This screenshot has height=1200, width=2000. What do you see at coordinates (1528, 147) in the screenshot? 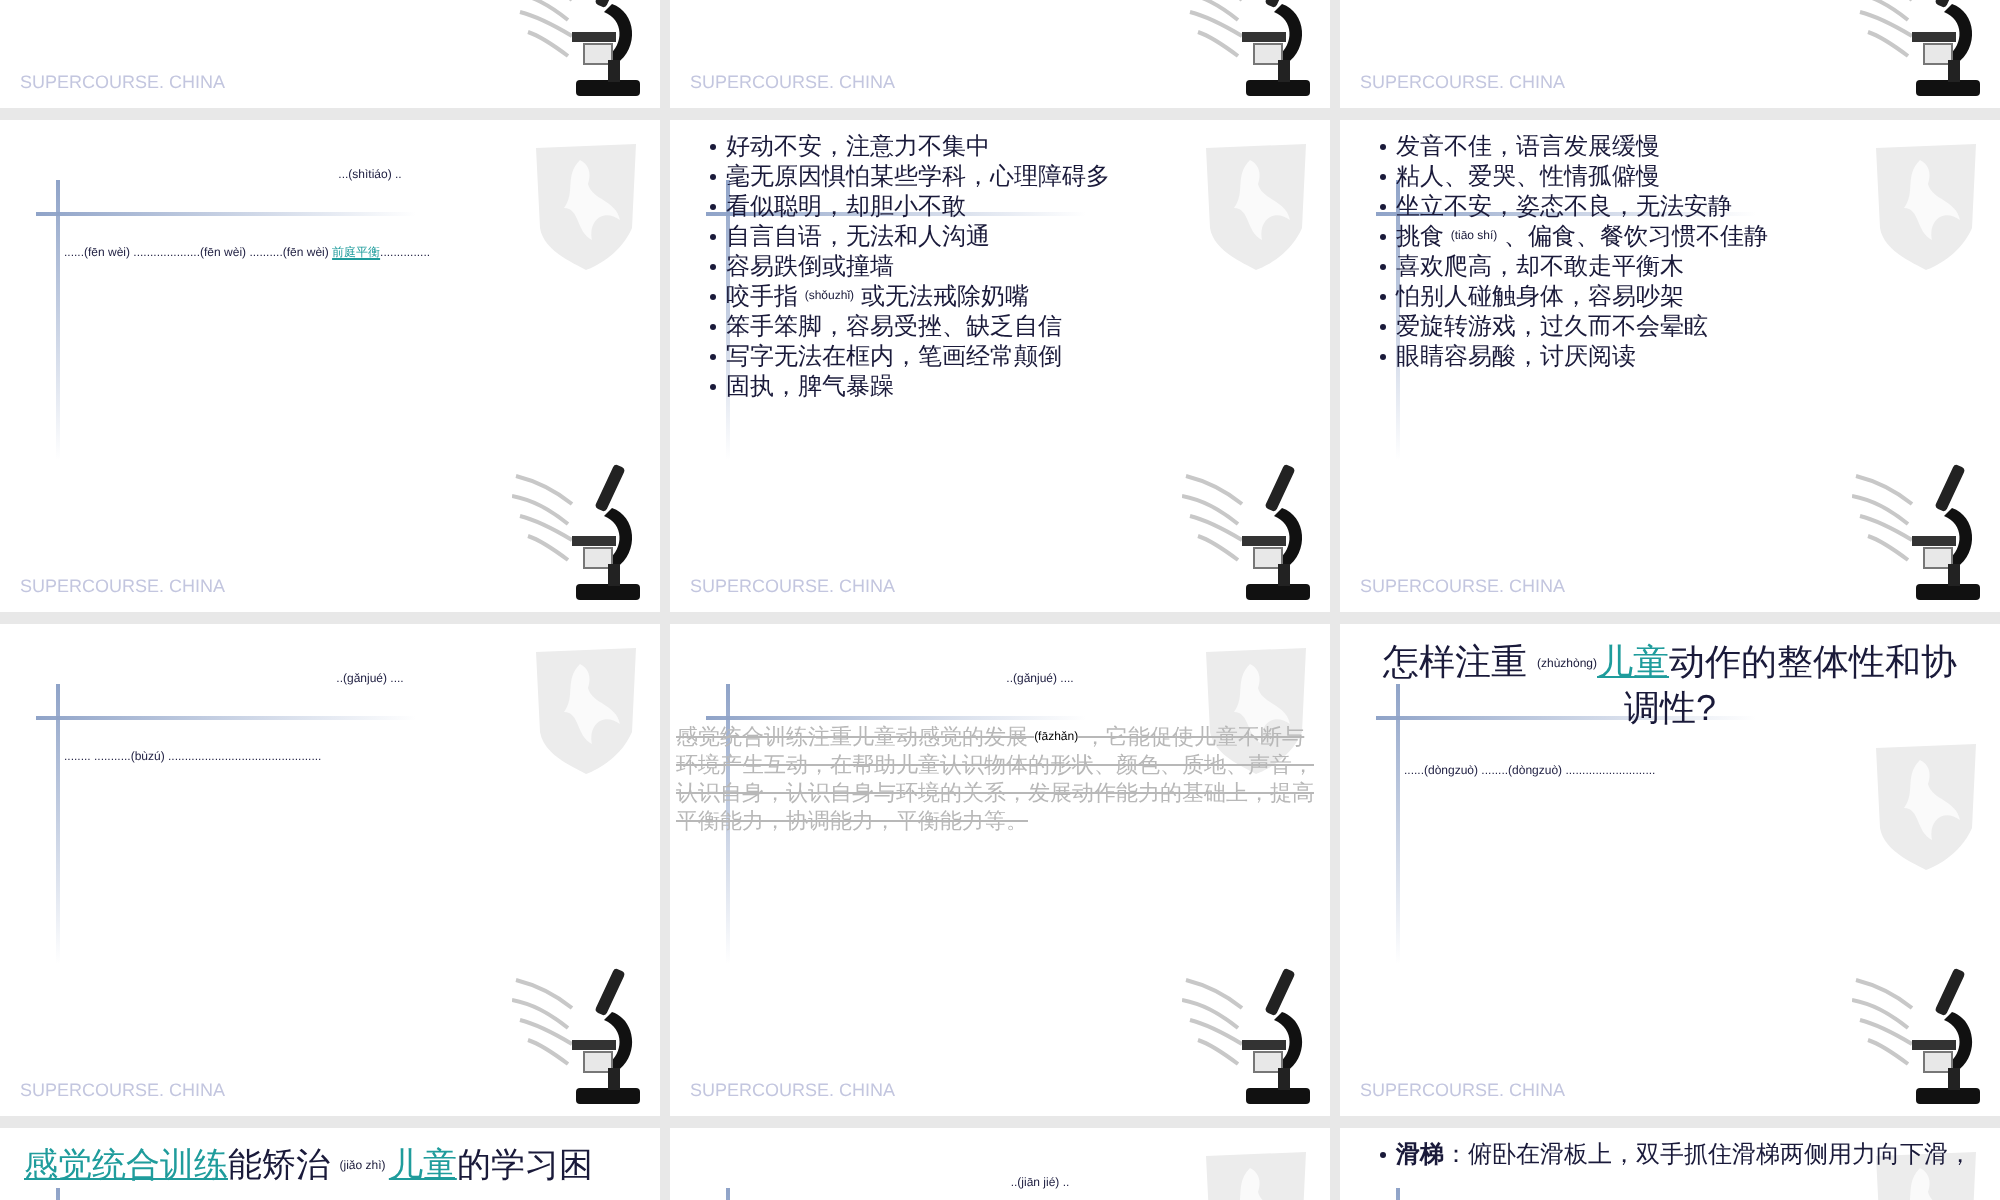
I see `bullet-text: 发音不佳，语言发展缓慢` at bounding box center [1528, 147].